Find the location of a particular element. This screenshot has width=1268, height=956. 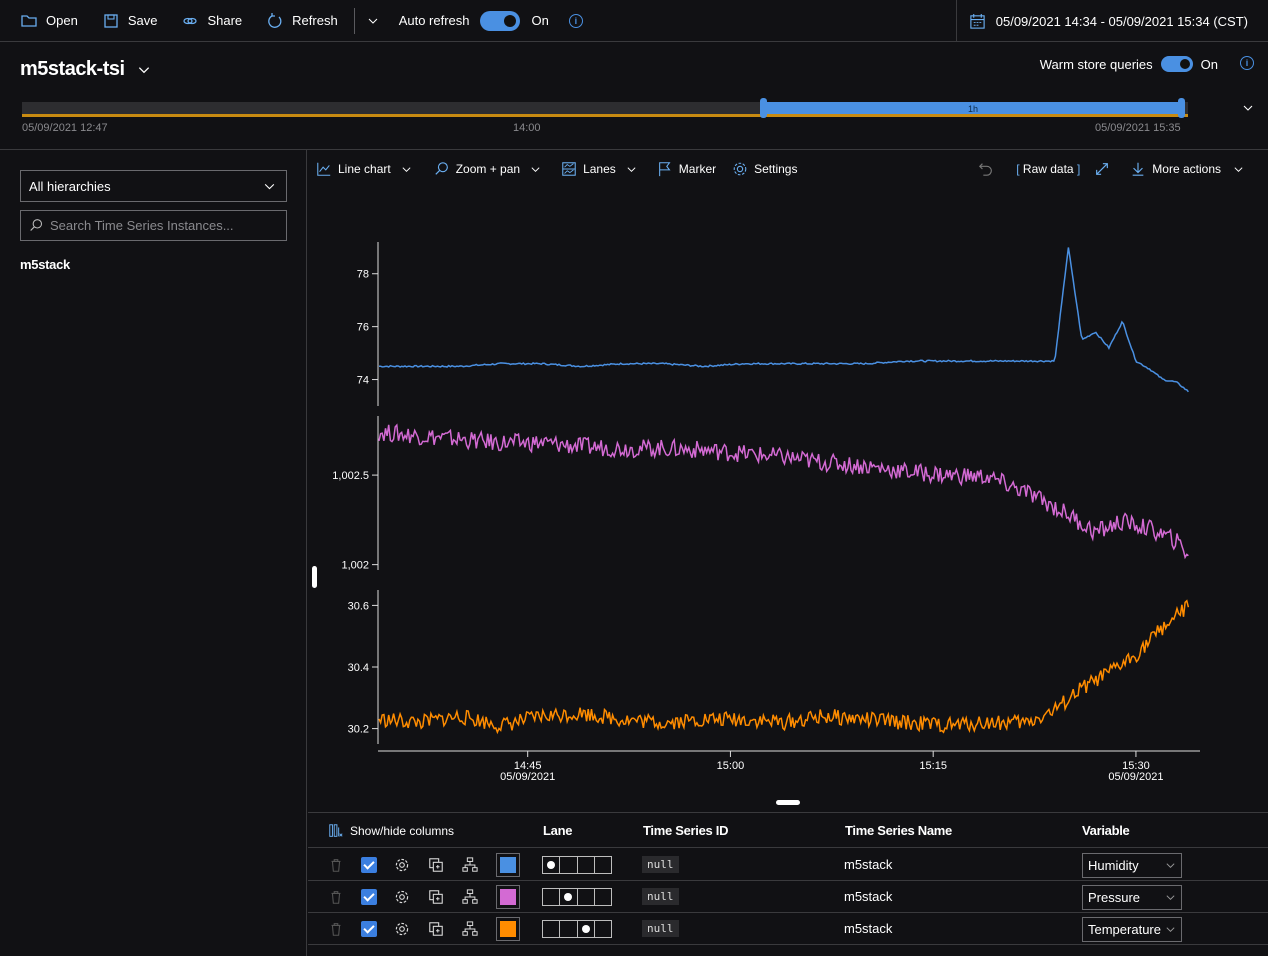

raw-data-button: [ Raw data ] is located at coordinates (1048, 169).